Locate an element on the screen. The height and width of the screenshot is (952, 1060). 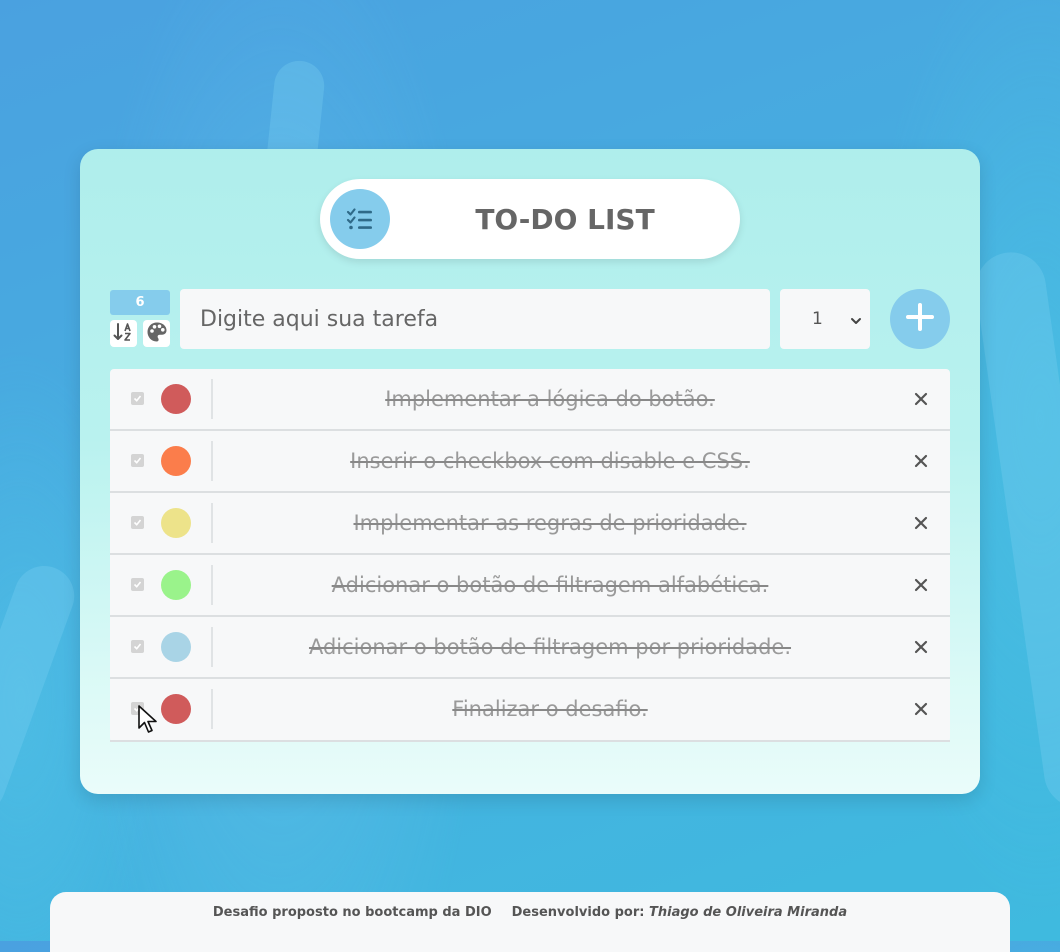
footer-developer-label: Desenvolvido por: is located at coordinates (578, 912).